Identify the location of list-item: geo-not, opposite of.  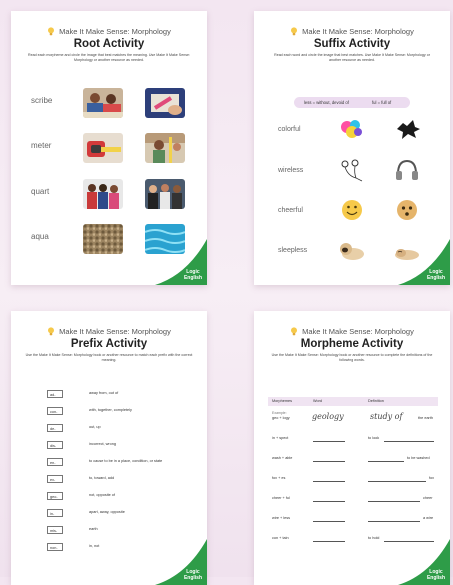
(127, 497).